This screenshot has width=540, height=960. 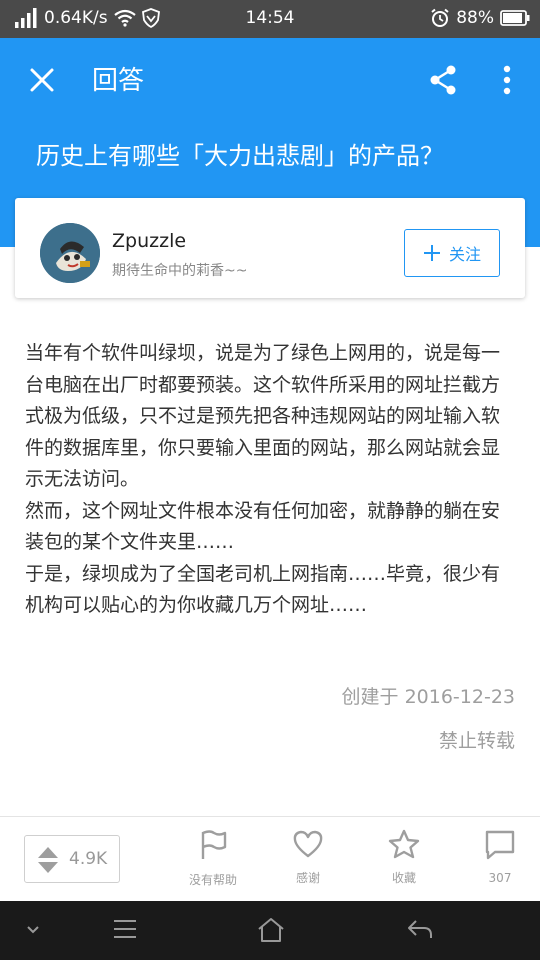 What do you see at coordinates (404, 844) in the screenshot?
I see `star-icon` at bounding box center [404, 844].